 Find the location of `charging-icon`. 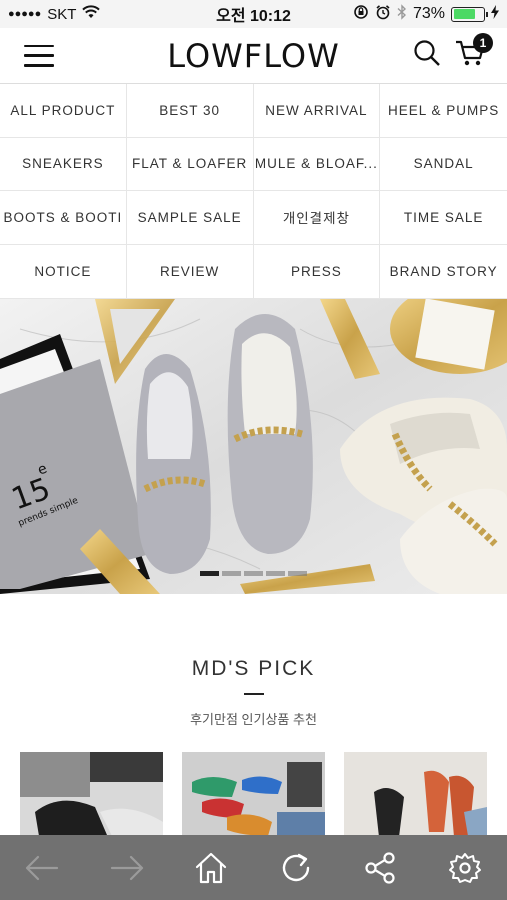

charging-icon is located at coordinates (495, 14).